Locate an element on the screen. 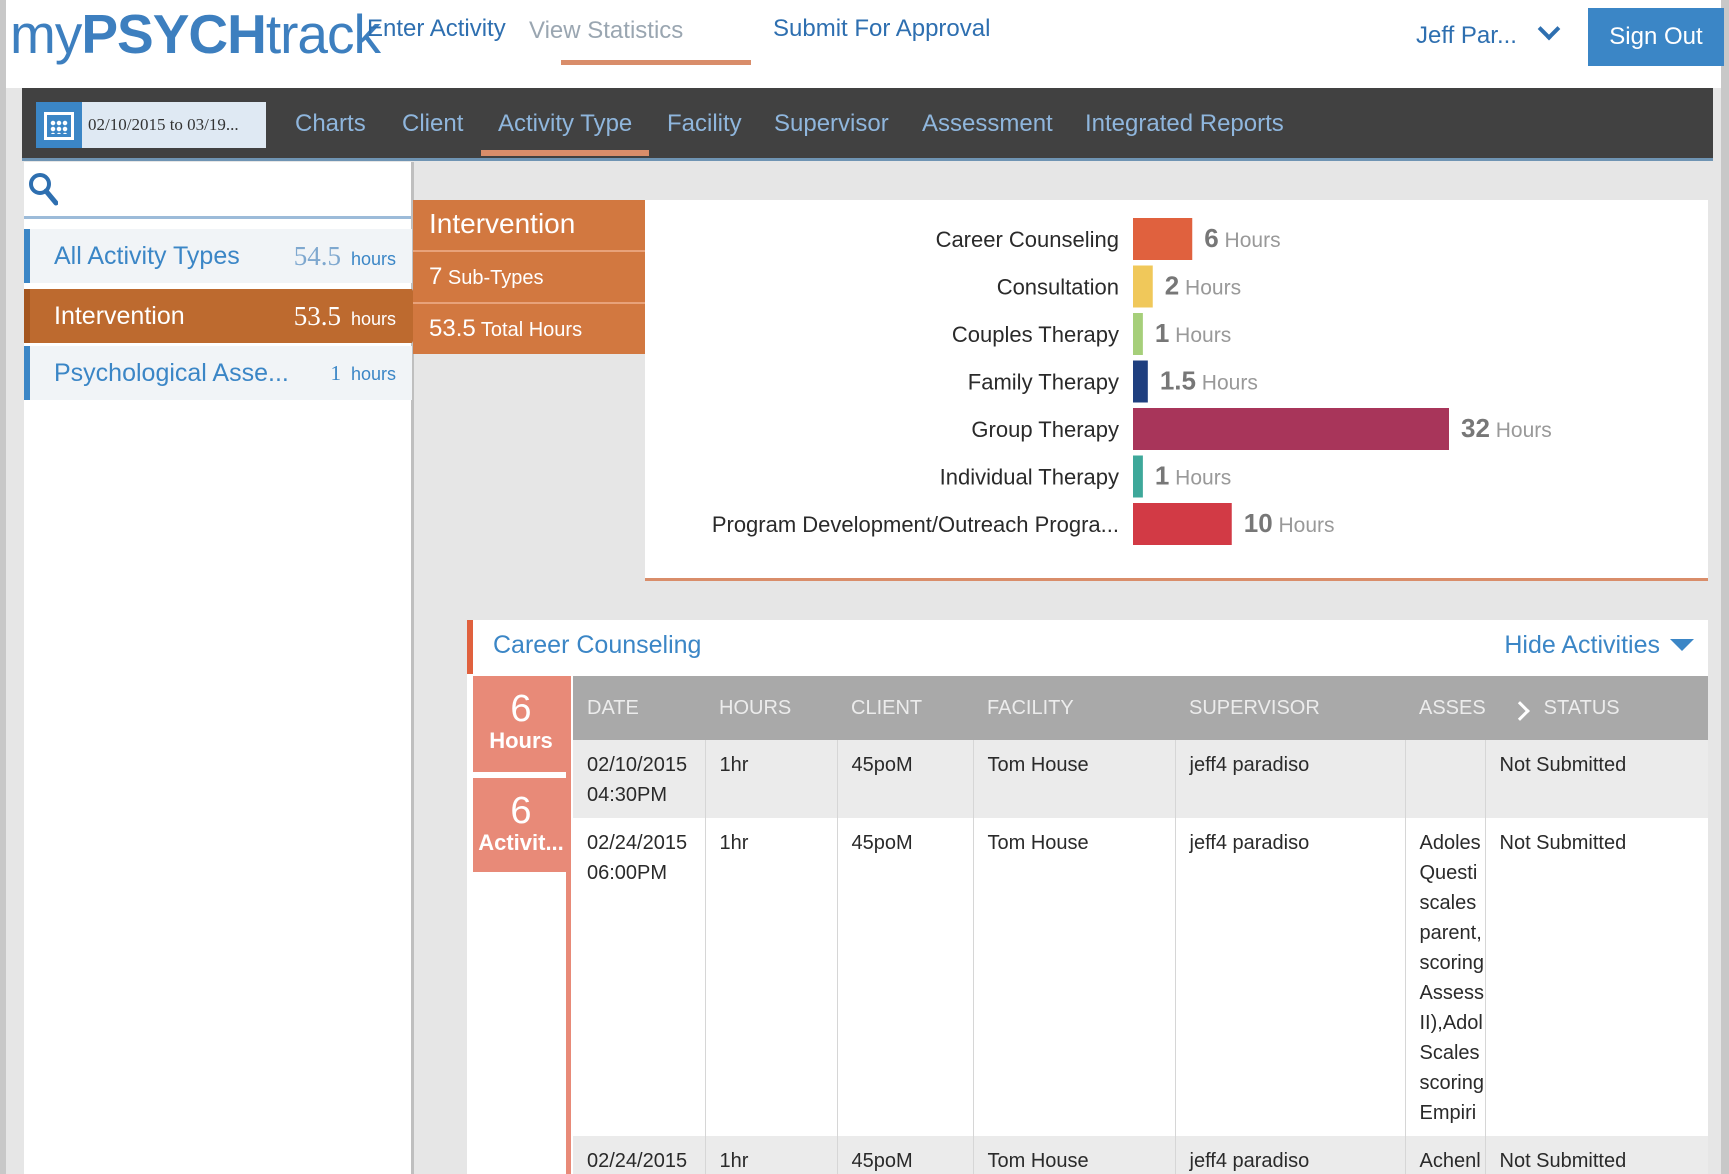  col-supervisor: SUPERVISOR is located at coordinates (1290, 708).